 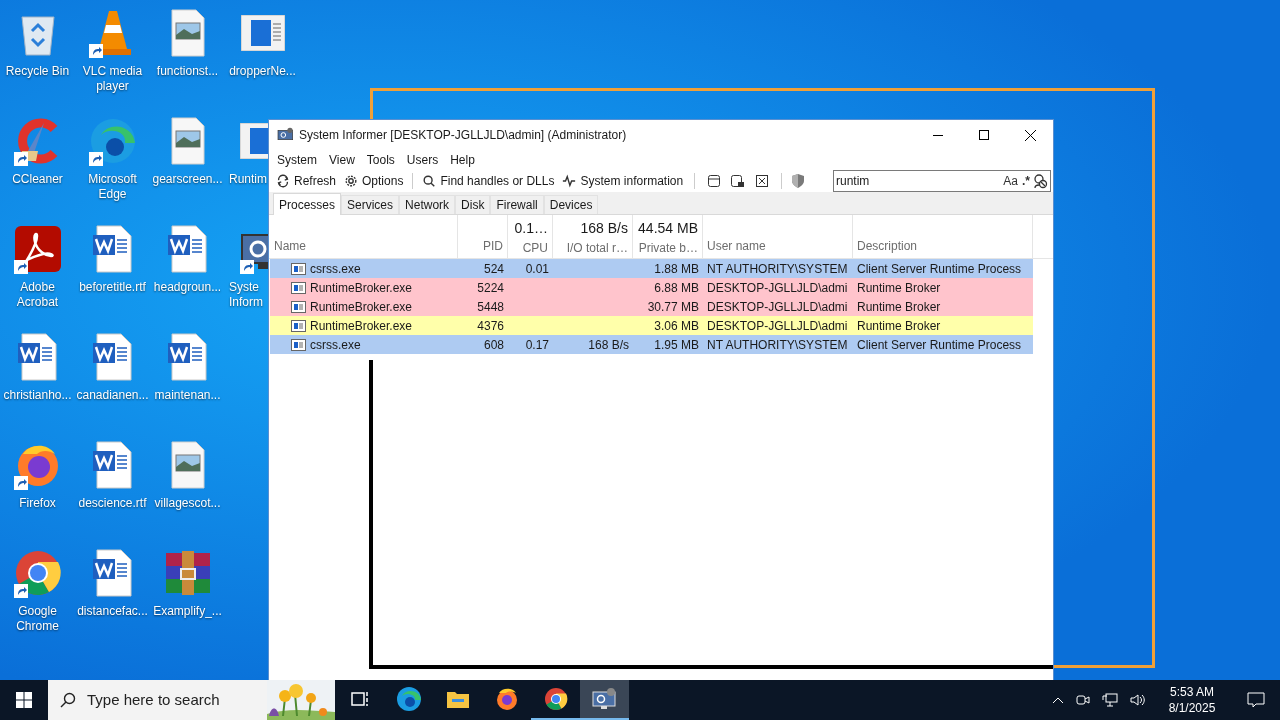 I want to click on desktop-icon-label: descience.rtf, so click(x=112, y=503).